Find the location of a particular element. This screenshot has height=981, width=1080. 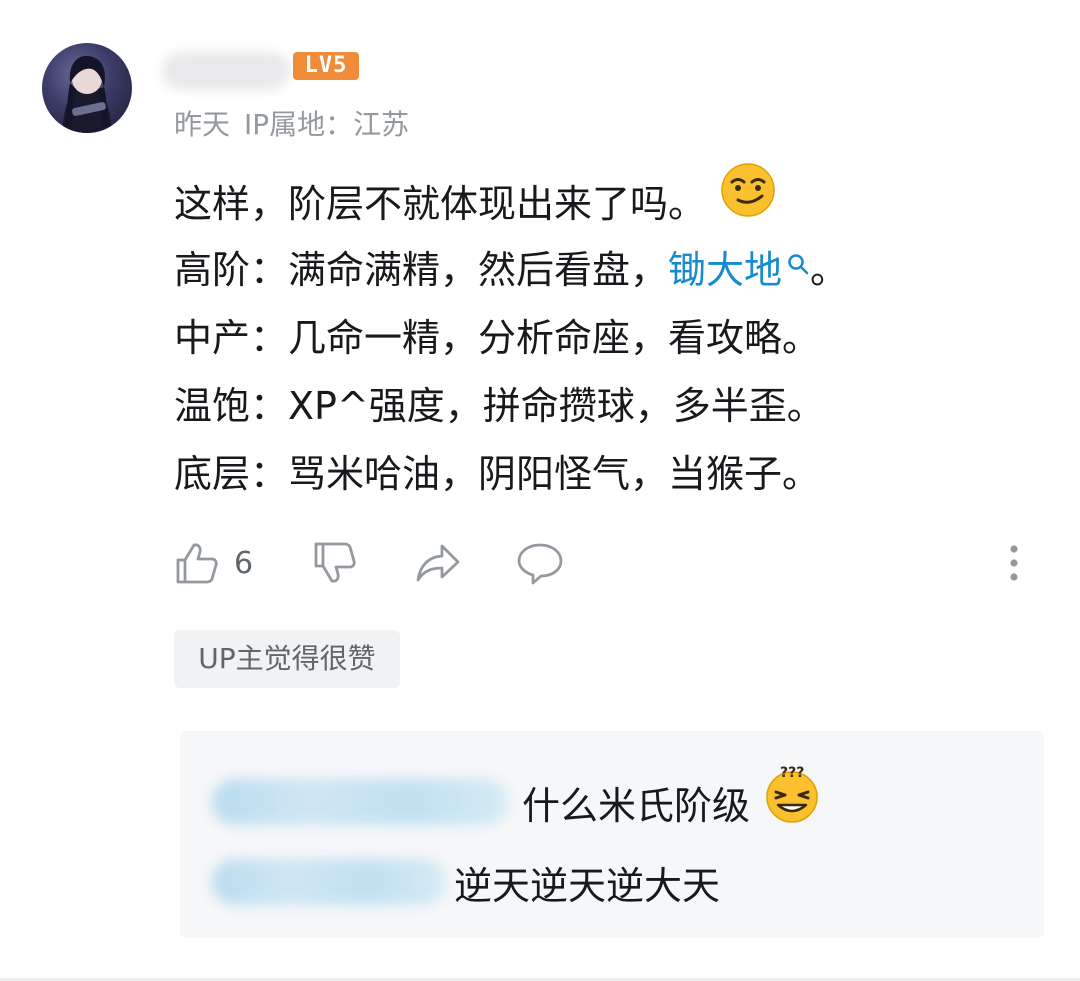

thumbs-down-icon is located at coordinates (335, 562).